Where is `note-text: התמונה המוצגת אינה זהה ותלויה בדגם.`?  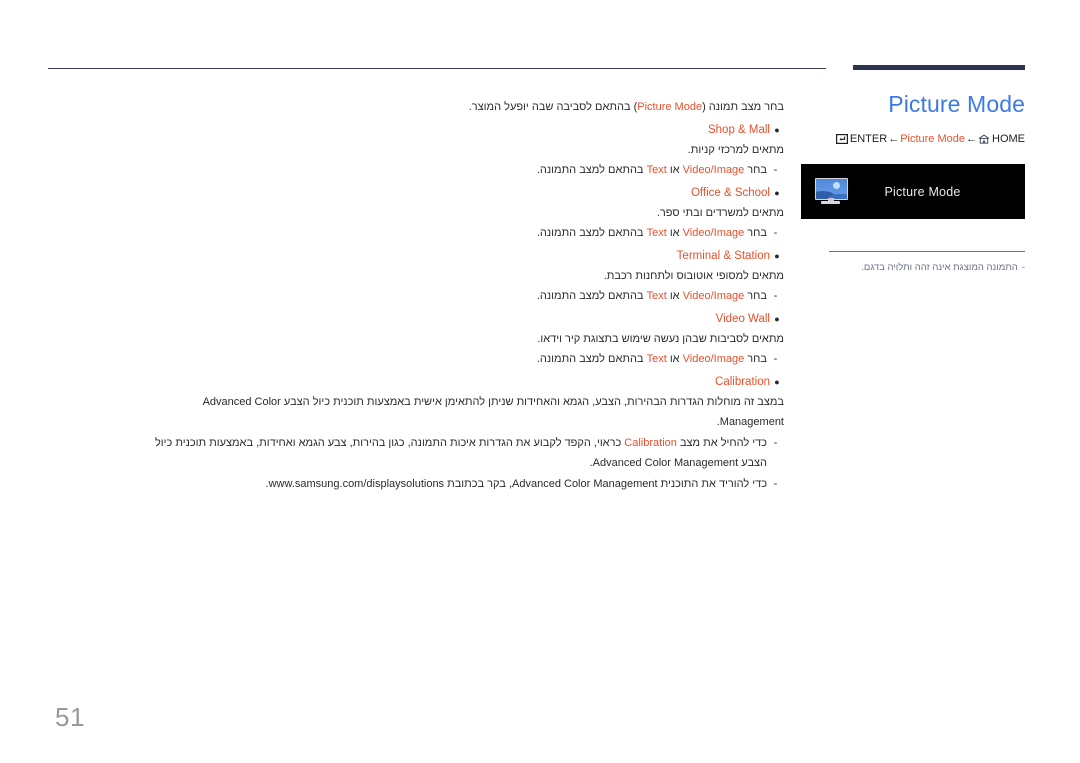
note-text: התמונה המוצגת אינה זהה ותלויה בדגם. is located at coordinates (939, 267).